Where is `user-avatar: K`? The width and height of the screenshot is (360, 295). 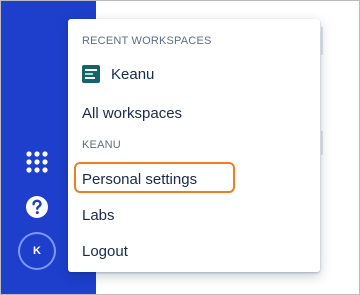 user-avatar: K is located at coordinates (37, 251).